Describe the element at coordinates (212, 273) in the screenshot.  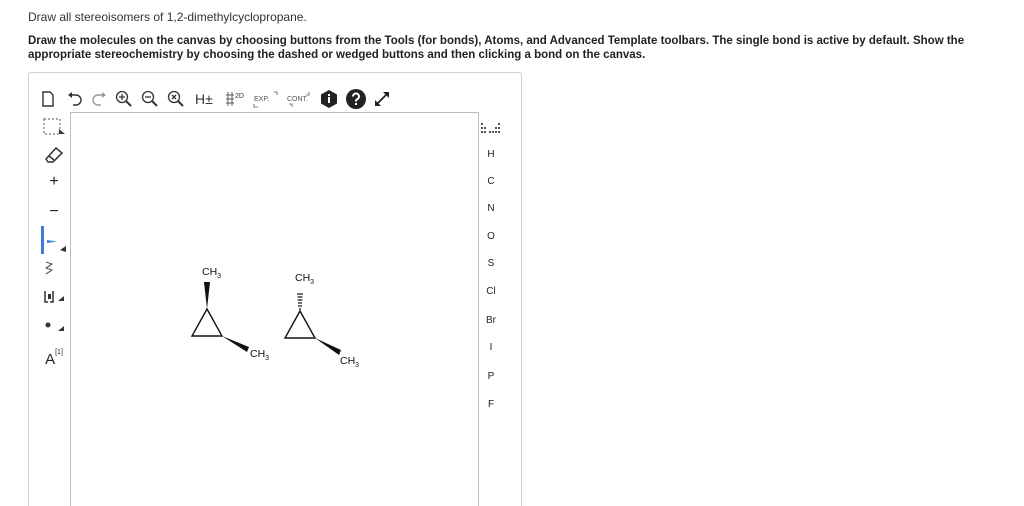
I see `methyl-label-1: CH3` at that location.